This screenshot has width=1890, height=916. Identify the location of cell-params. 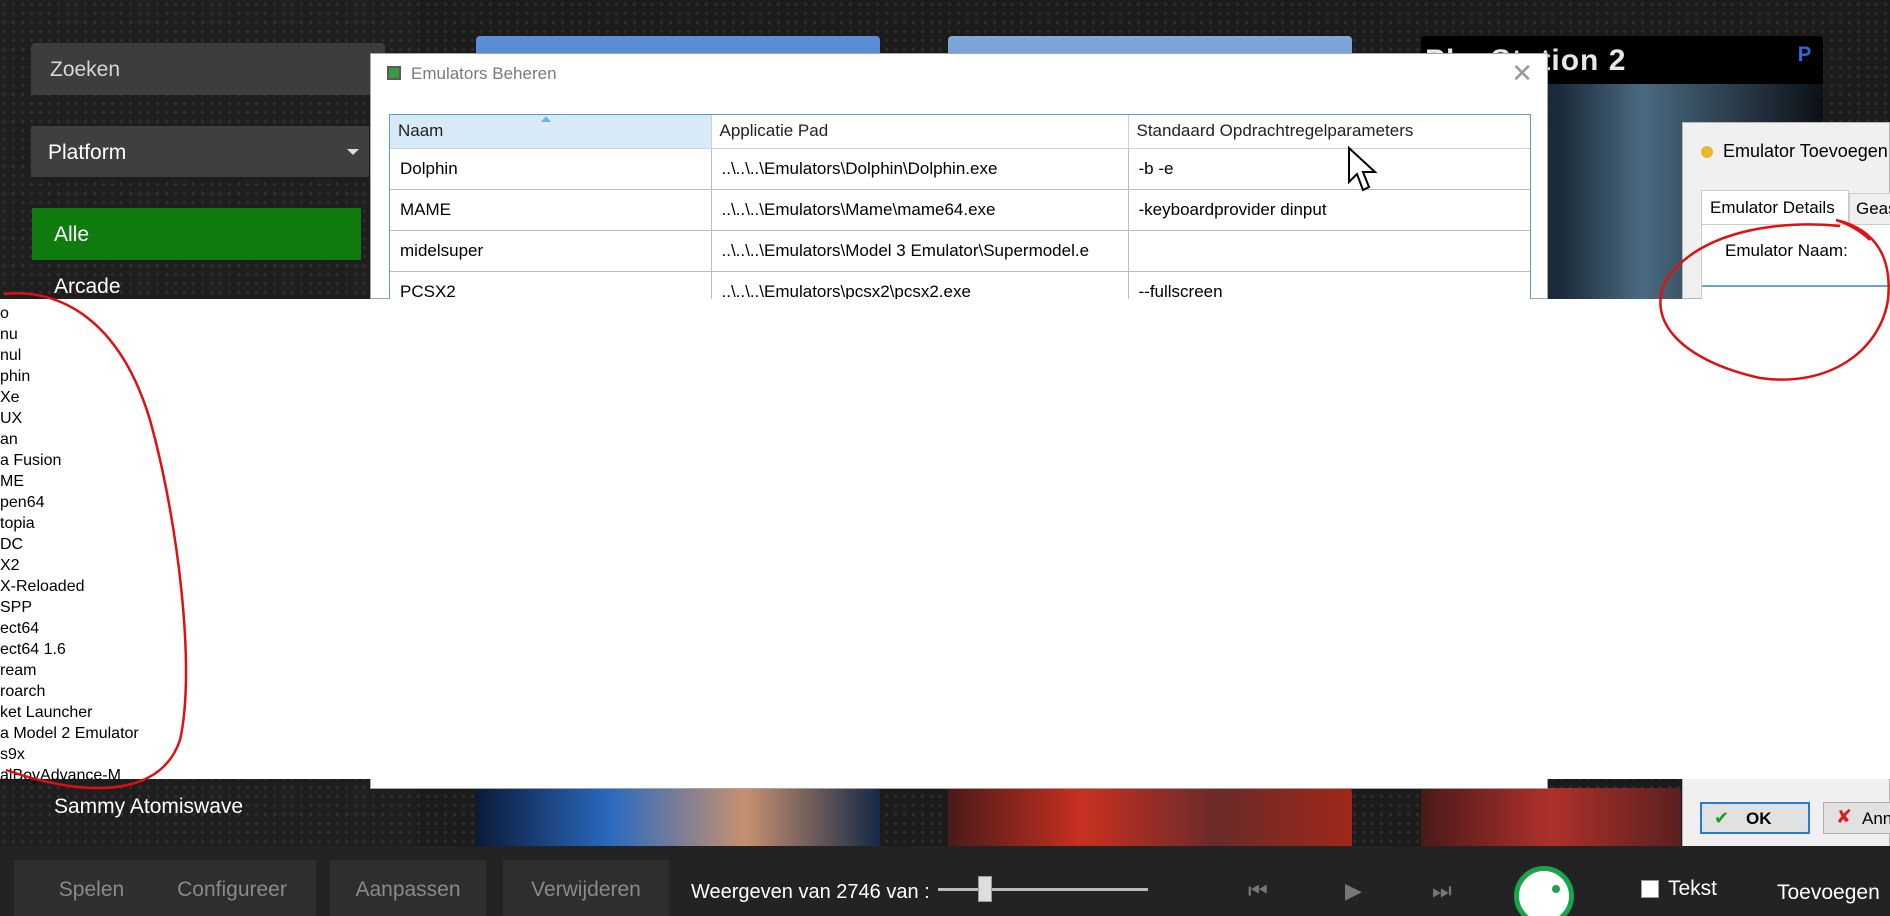
(1329, 251).